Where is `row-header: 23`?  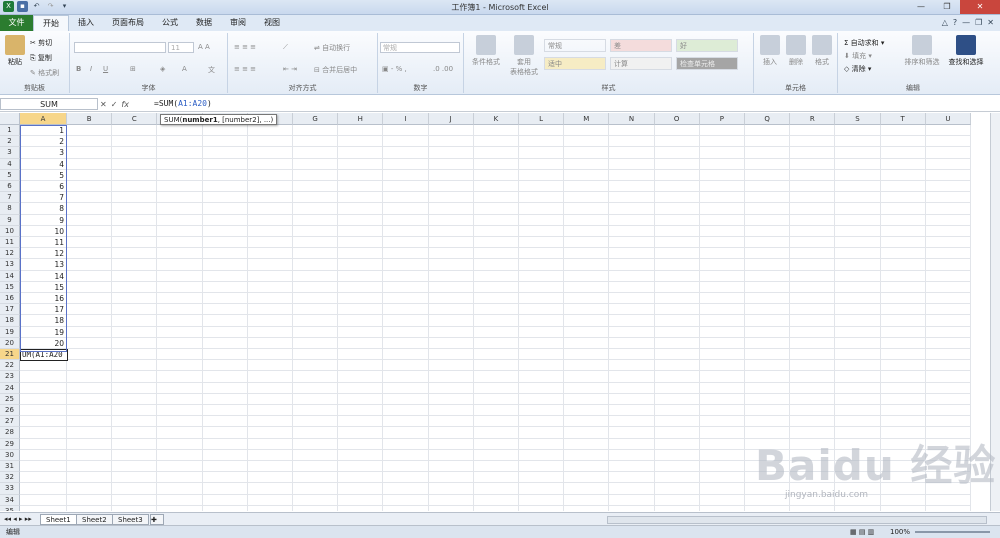
row-header: 23 is located at coordinates (10, 377).